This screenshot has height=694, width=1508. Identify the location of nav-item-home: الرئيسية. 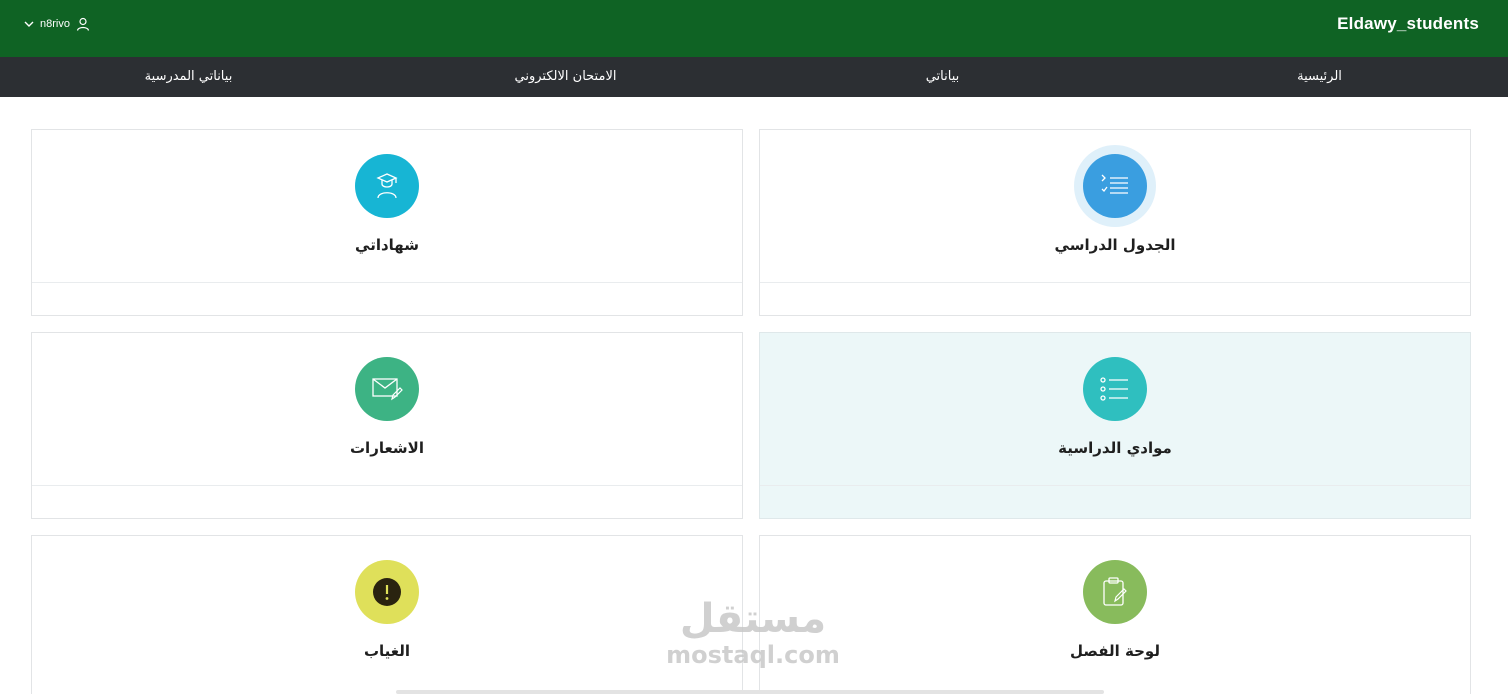
(1319, 77).